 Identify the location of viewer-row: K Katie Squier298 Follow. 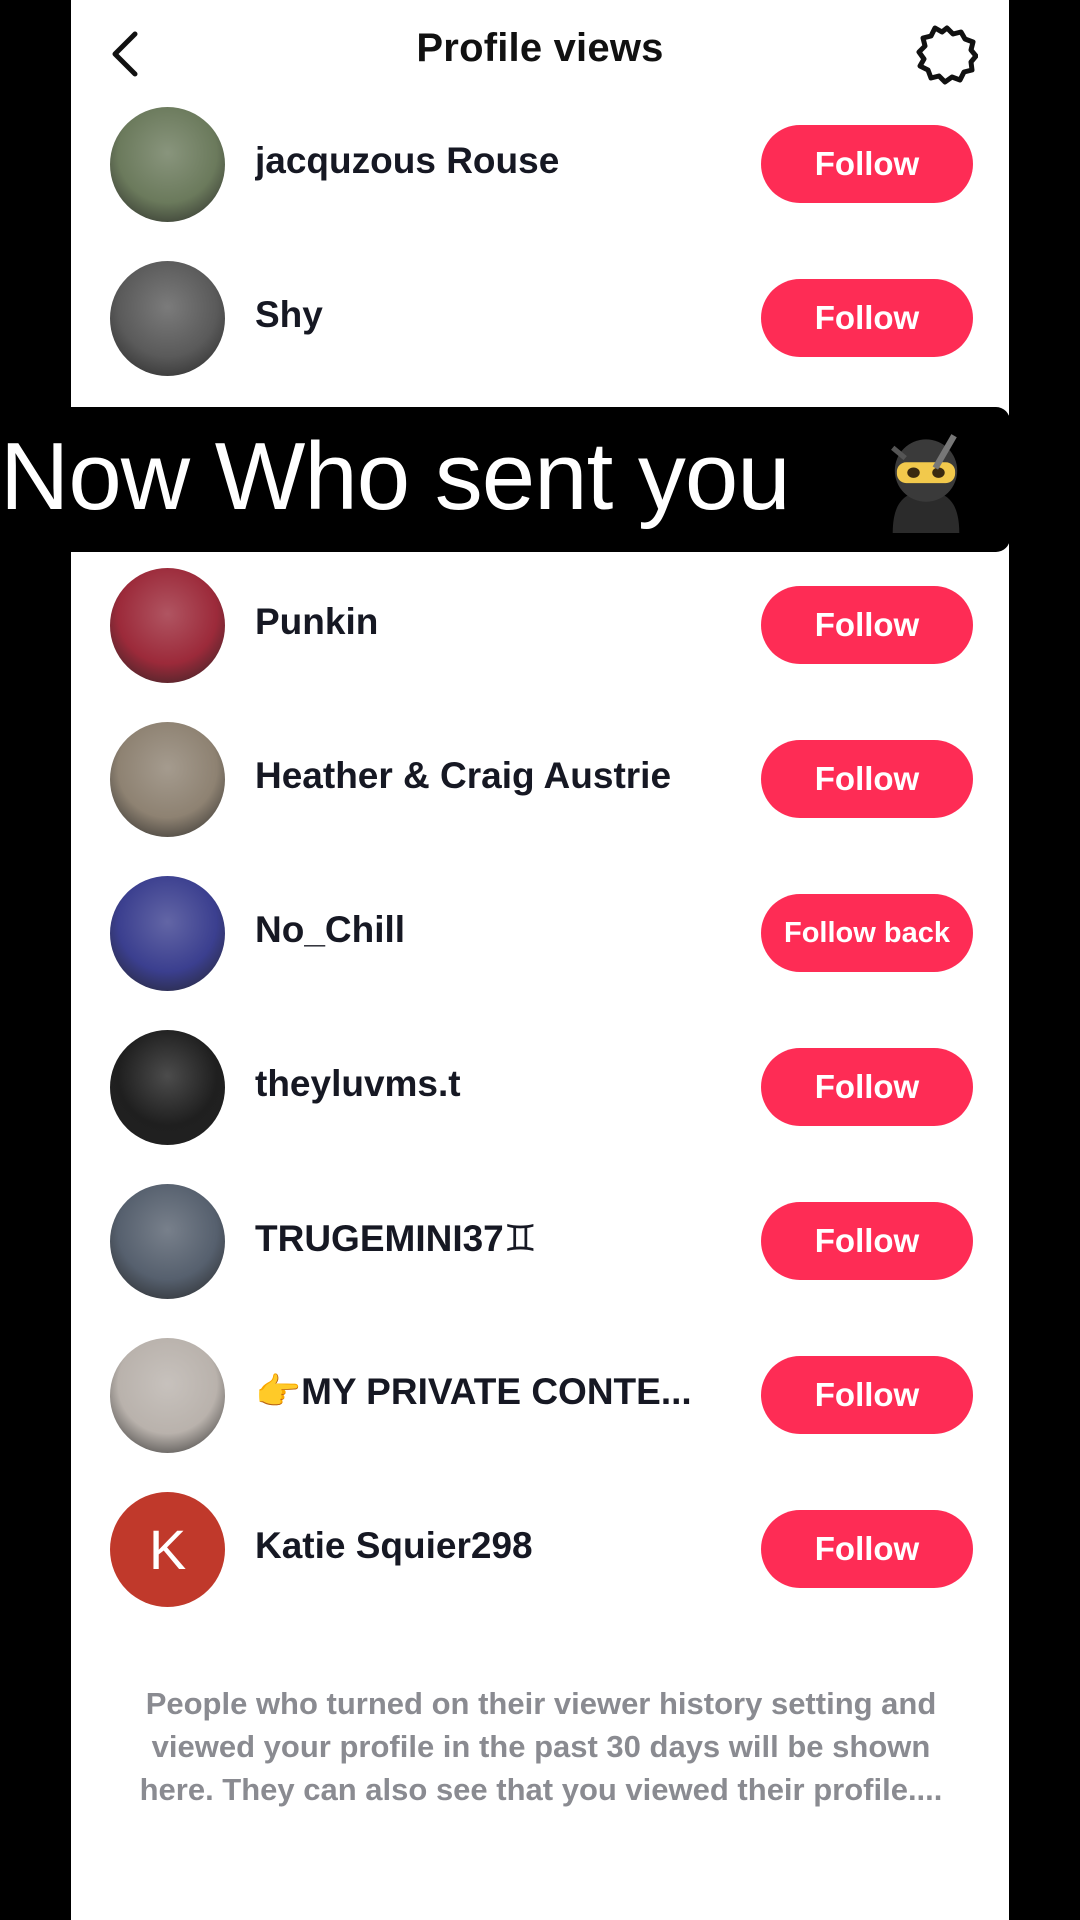
(540, 1569).